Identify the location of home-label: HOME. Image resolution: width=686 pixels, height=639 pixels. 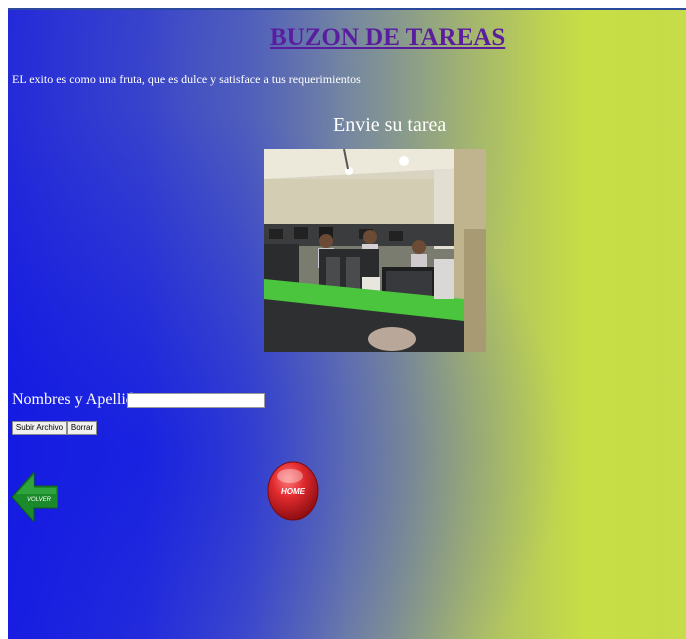
(293, 491).